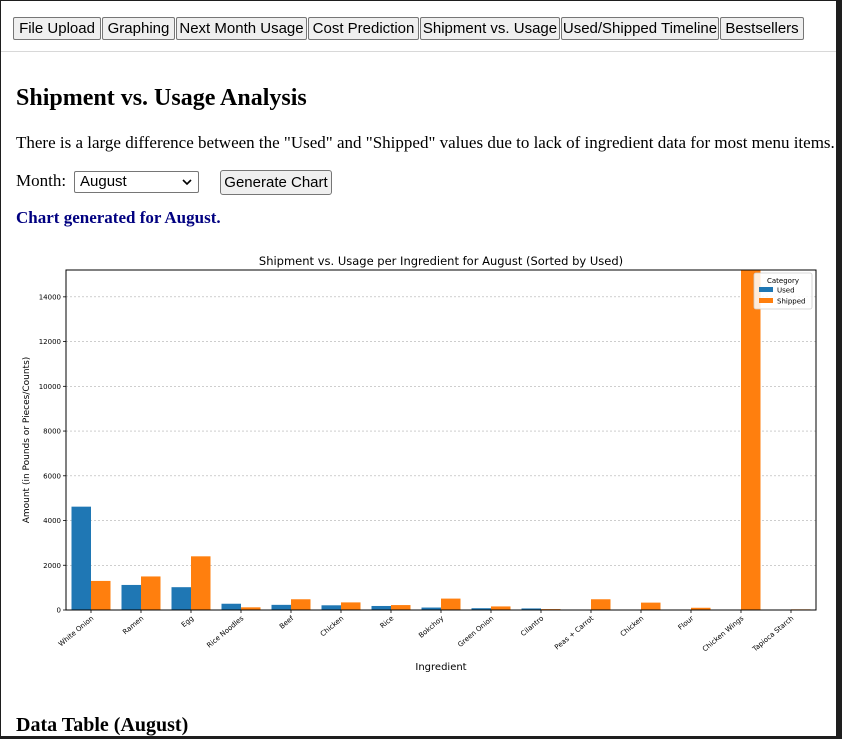 The image size is (842, 739). What do you see at coordinates (772, 634) in the screenshot?
I see `x-tick-label: Tapioca Starch` at bounding box center [772, 634].